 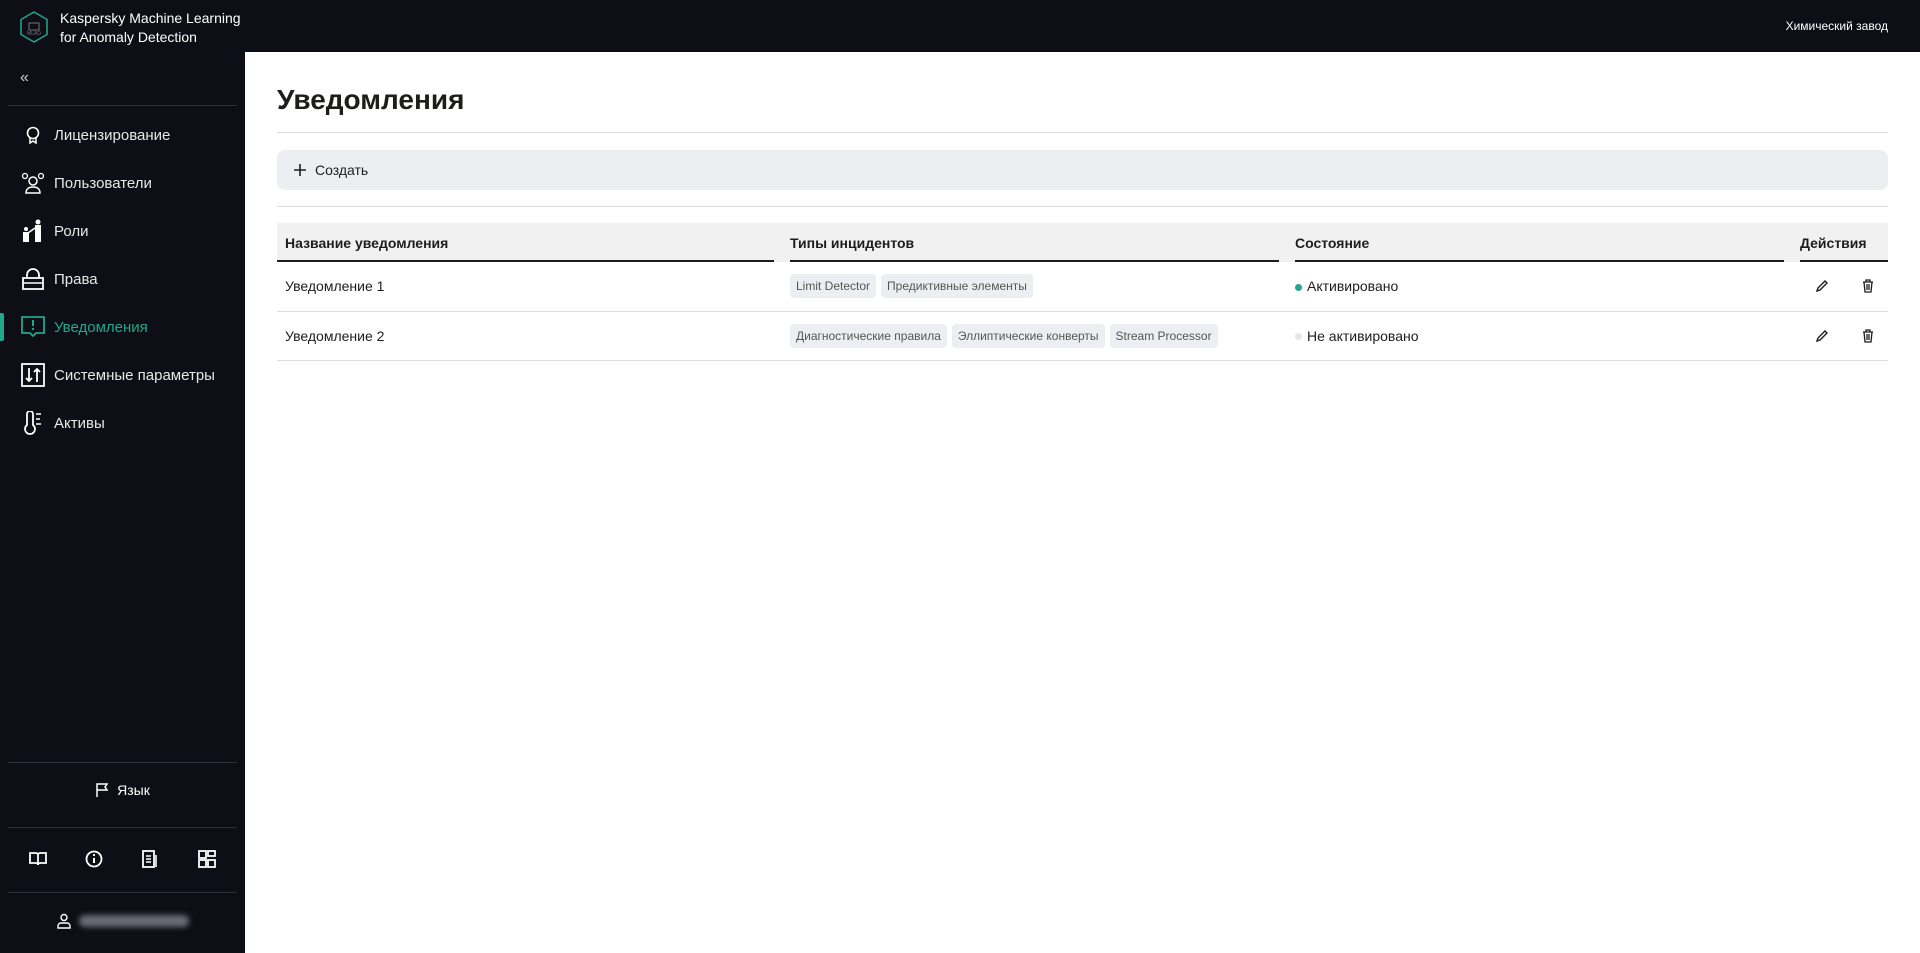 I want to click on state-cell: Активировано, so click(x=1539, y=287).